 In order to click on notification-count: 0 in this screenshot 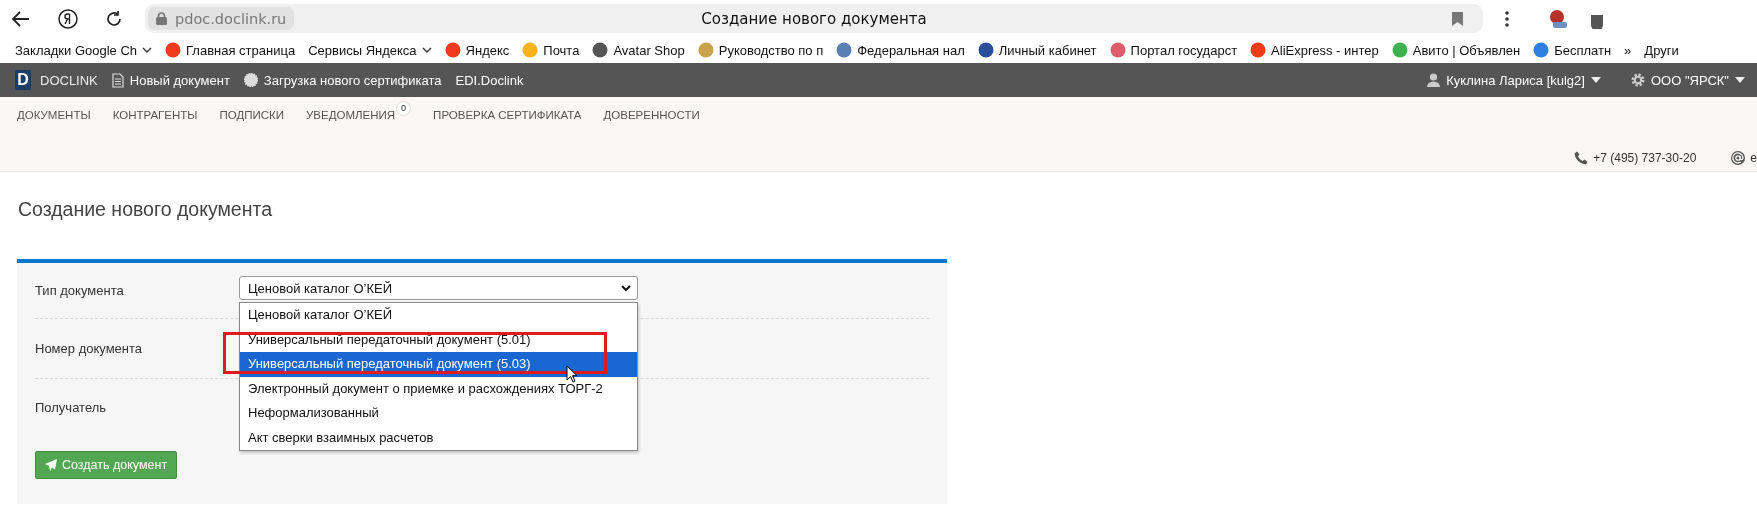, I will do `click(404, 108)`.